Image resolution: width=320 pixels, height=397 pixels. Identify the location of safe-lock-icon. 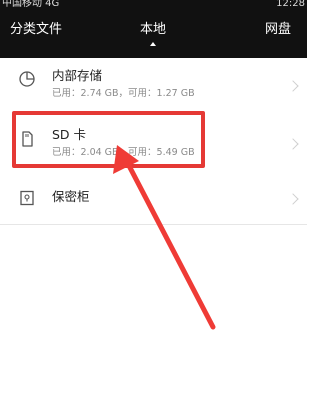
(27, 198).